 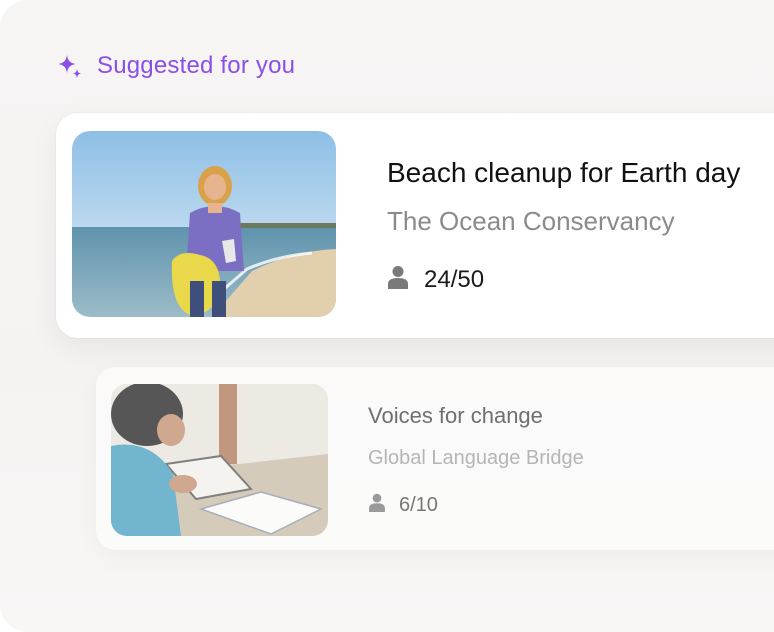 I want to click on participants-count: 6/10, so click(x=418, y=504).